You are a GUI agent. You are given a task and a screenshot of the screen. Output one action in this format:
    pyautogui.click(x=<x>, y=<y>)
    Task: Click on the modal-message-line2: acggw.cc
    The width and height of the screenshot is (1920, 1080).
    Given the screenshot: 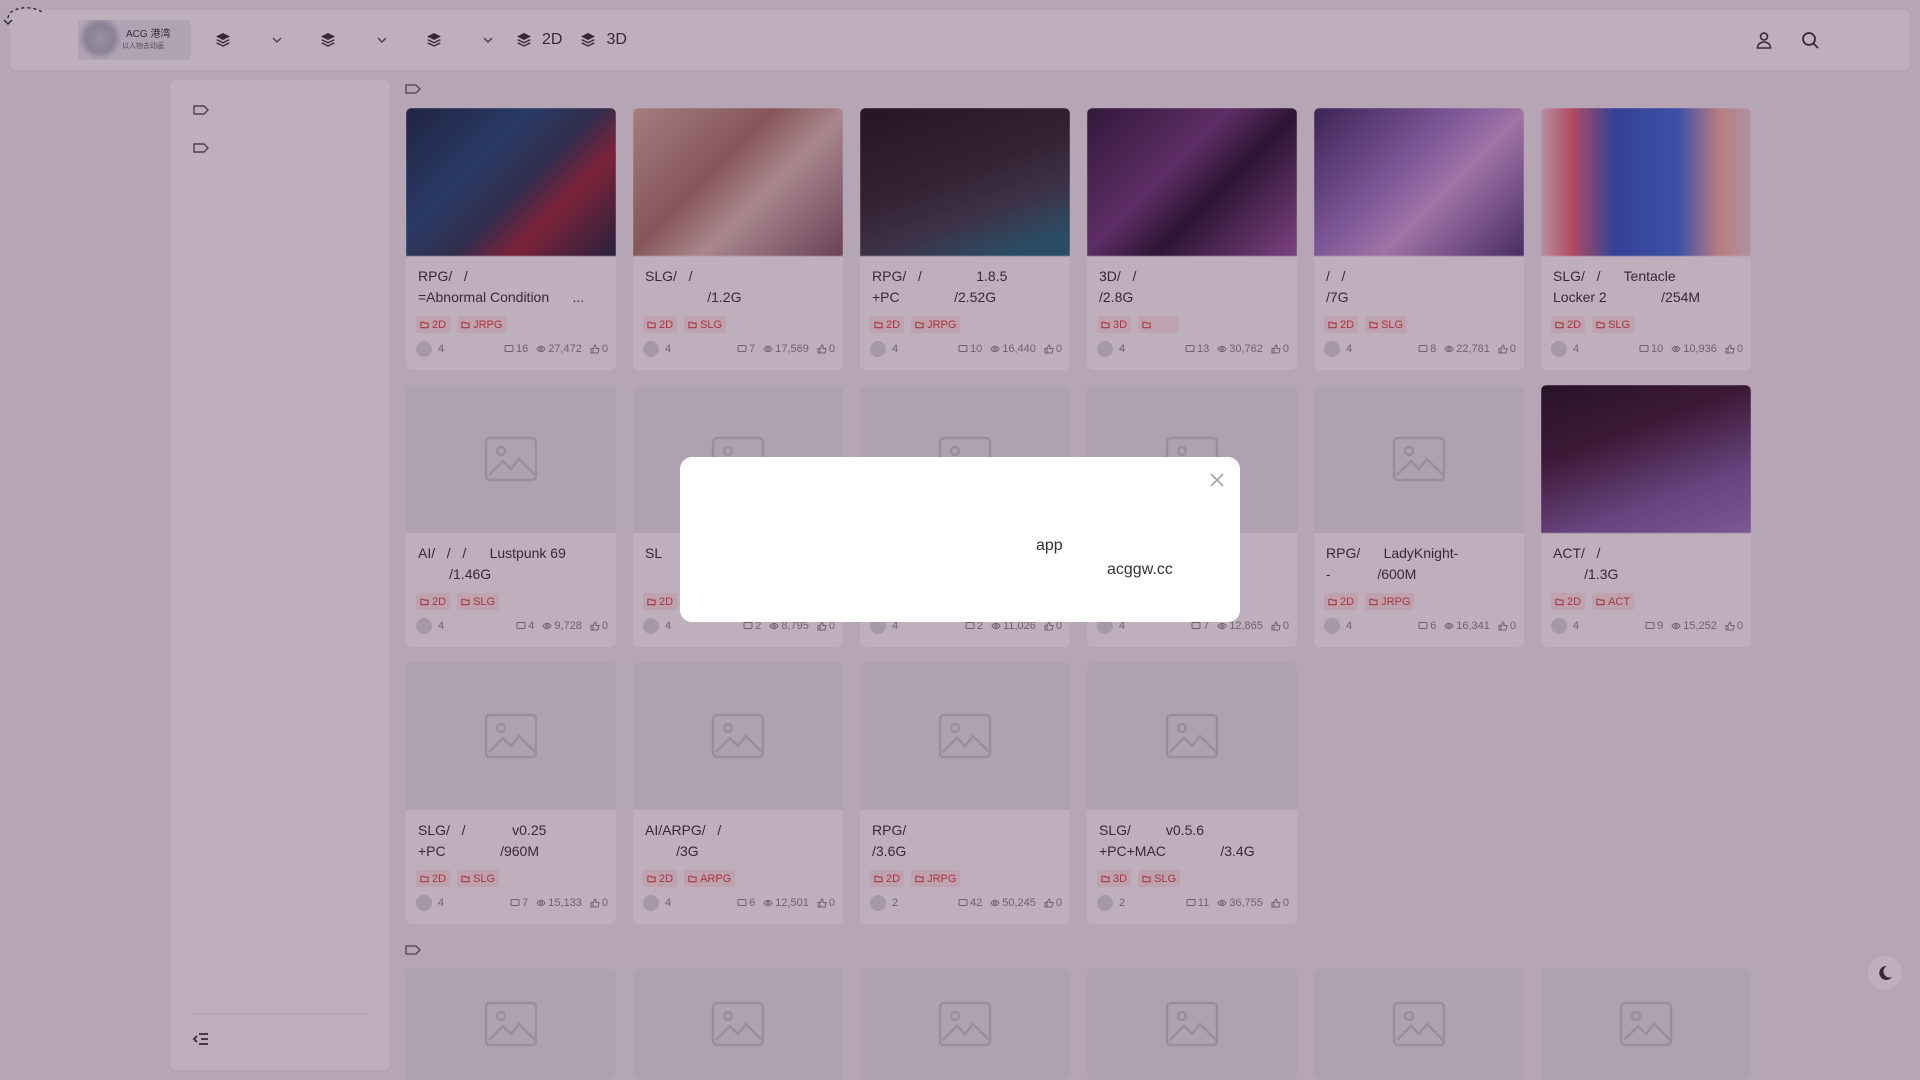 What is the action you would take?
    pyautogui.click(x=1140, y=569)
    